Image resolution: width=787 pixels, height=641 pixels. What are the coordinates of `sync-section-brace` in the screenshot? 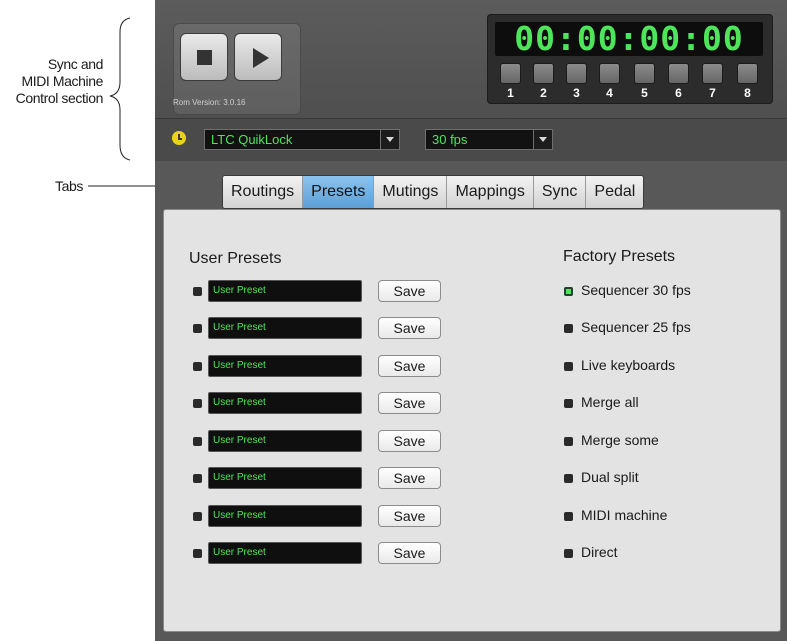 It's located at (120, 89).